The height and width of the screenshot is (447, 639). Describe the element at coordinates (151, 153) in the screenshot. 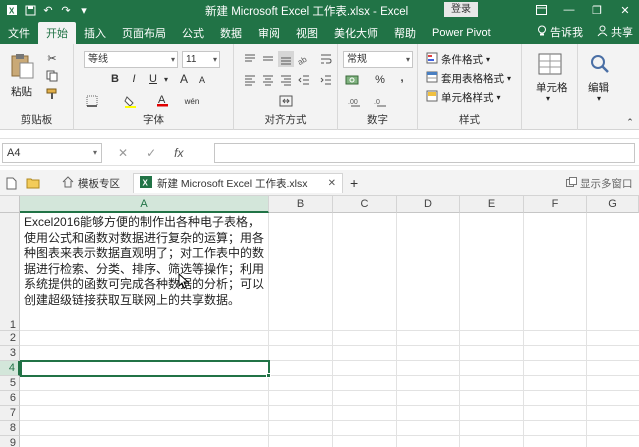

I see `confirm-entry-icon: ✓` at that location.